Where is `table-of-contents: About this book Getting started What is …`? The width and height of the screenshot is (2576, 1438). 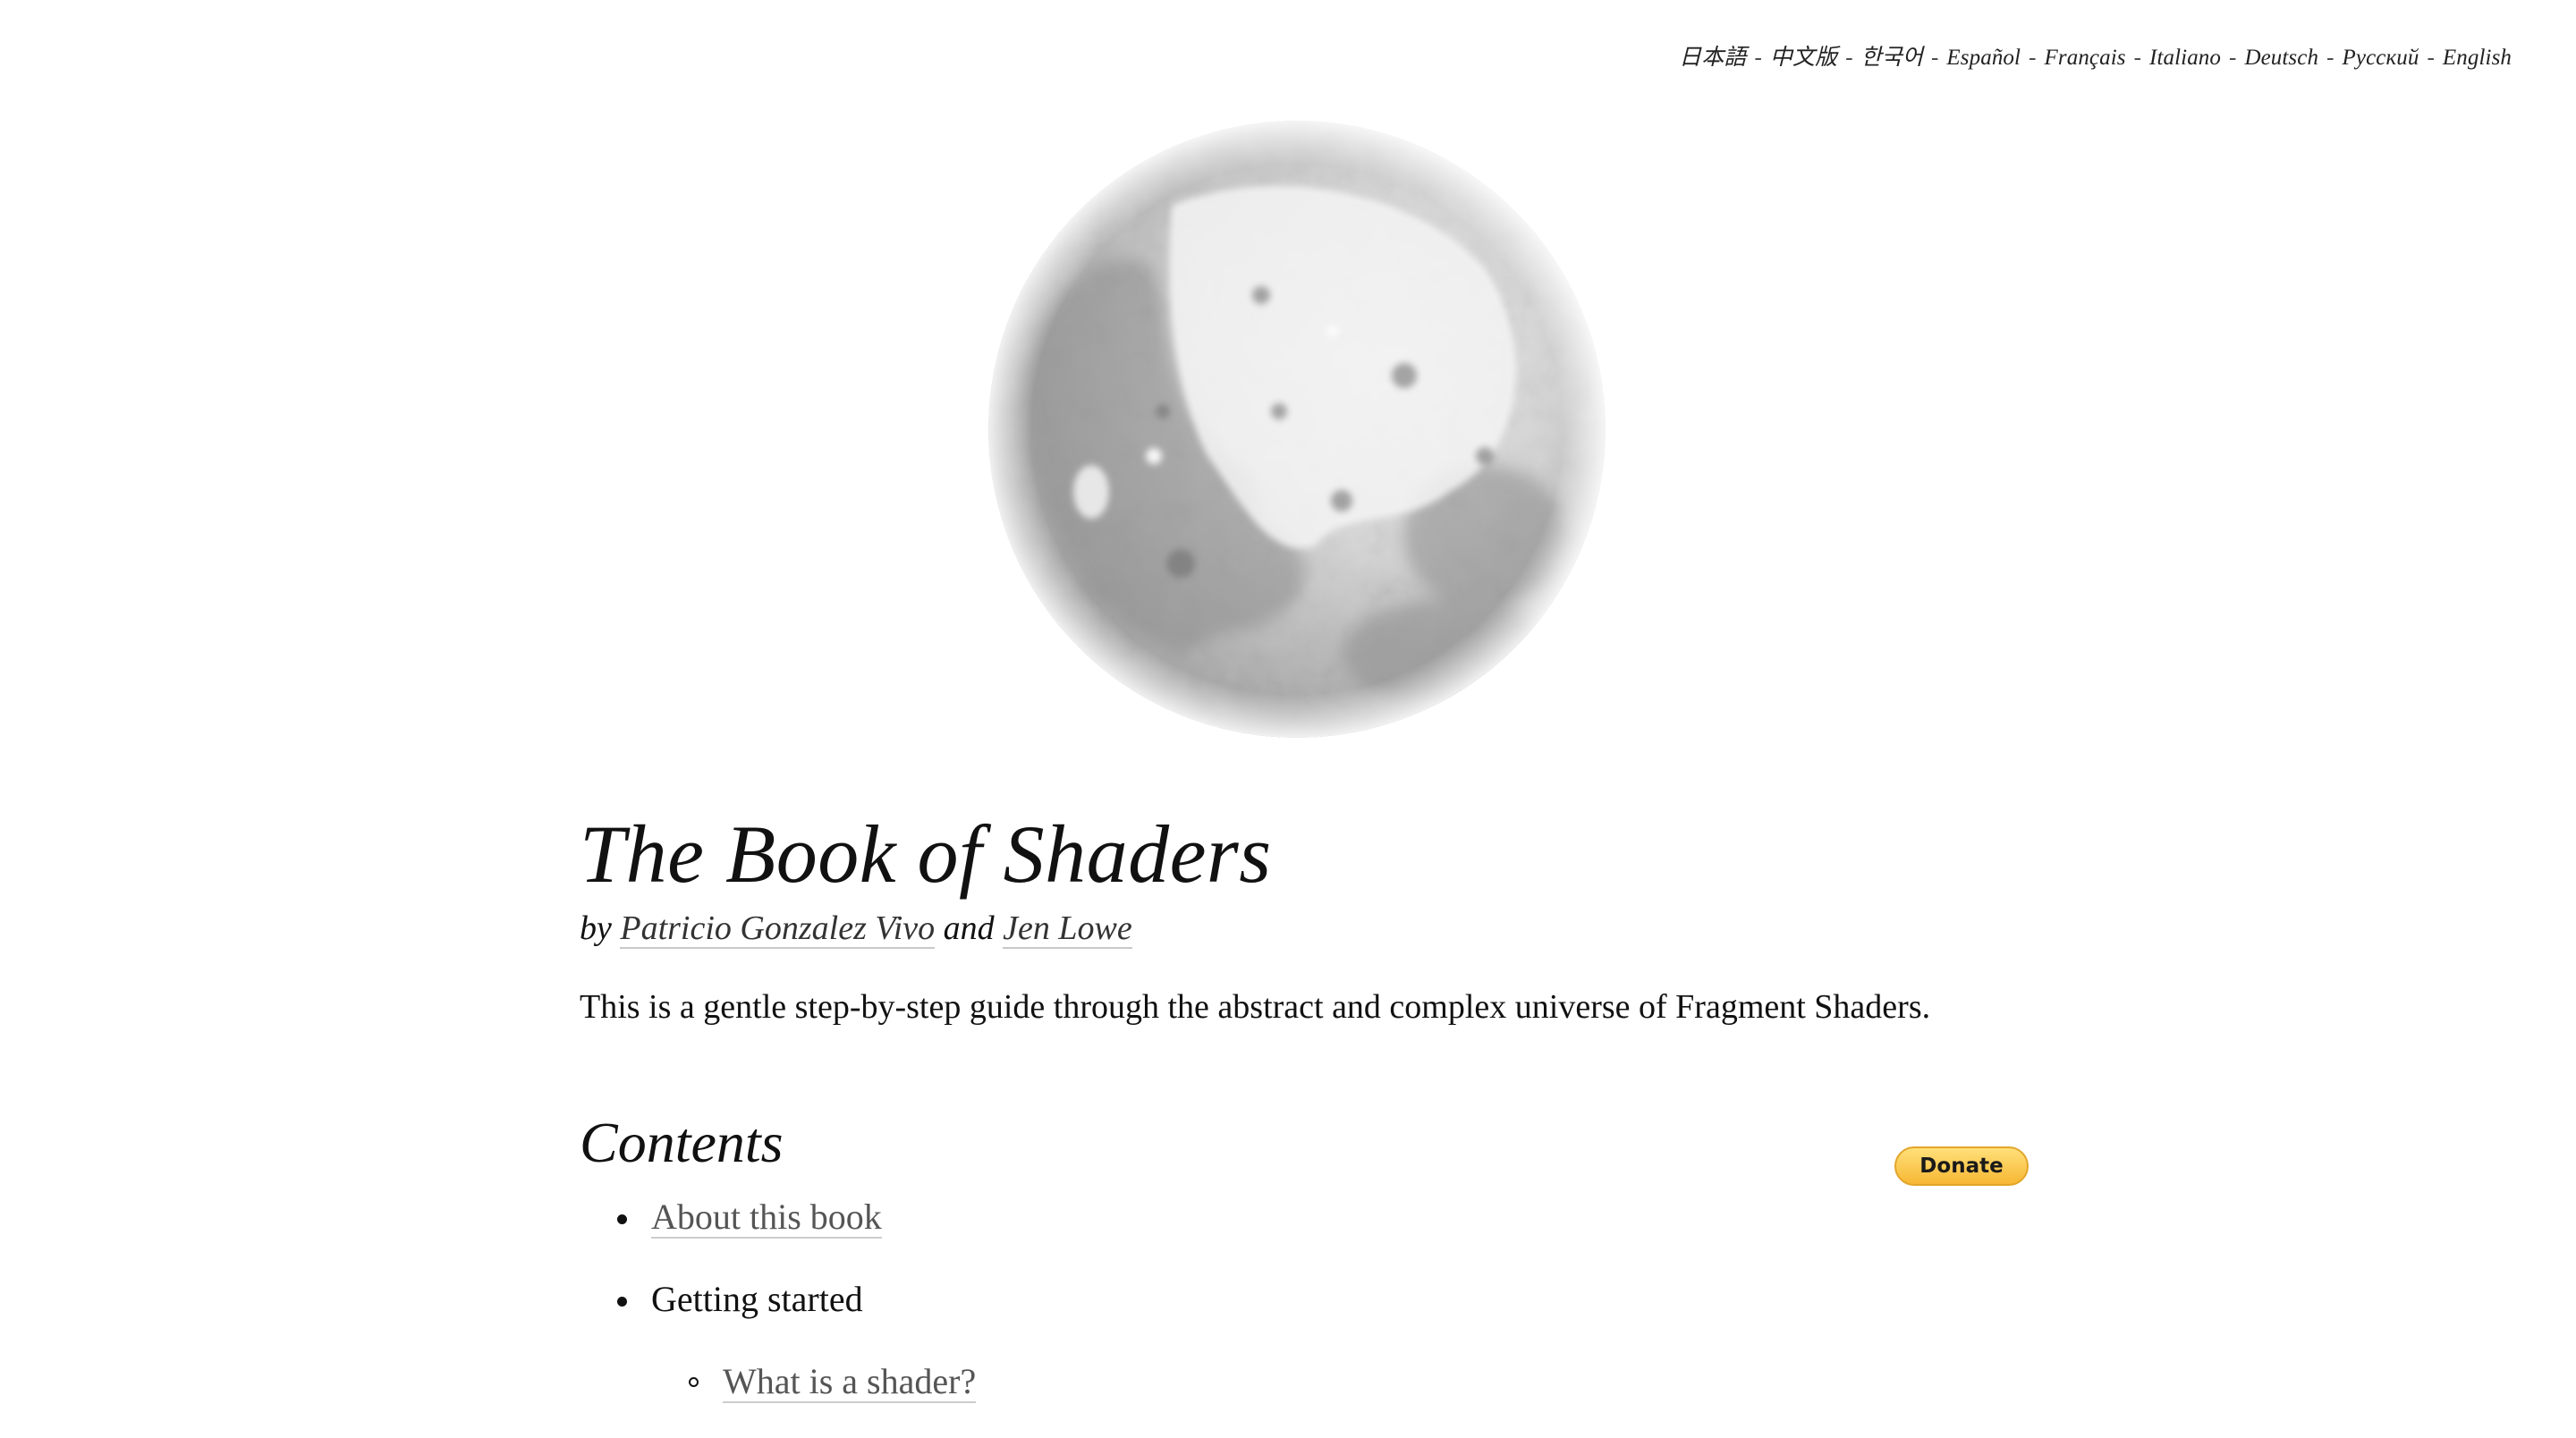
table-of-contents: About this book Getting started What is … is located at coordinates (1304, 1299).